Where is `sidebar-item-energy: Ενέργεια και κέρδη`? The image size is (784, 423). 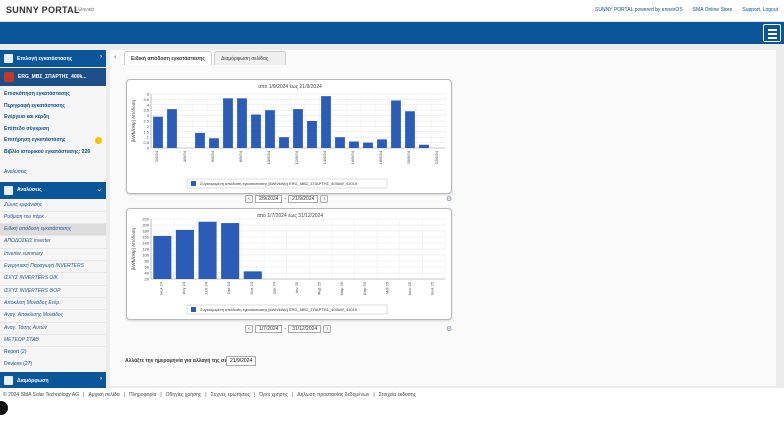
sidebar-item-energy: Ενέργεια και κέρδη is located at coordinates (53, 118).